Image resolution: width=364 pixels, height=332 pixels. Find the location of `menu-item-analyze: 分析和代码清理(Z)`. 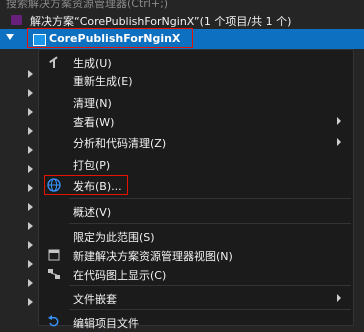

menu-item-analyze: 分析和代码清理(Z) is located at coordinates (196, 142).